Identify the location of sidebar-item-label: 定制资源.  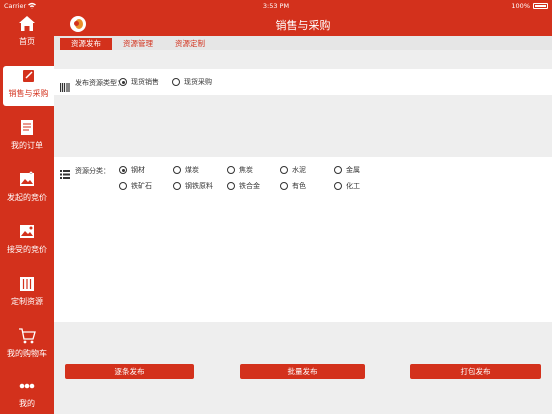
(27, 301).